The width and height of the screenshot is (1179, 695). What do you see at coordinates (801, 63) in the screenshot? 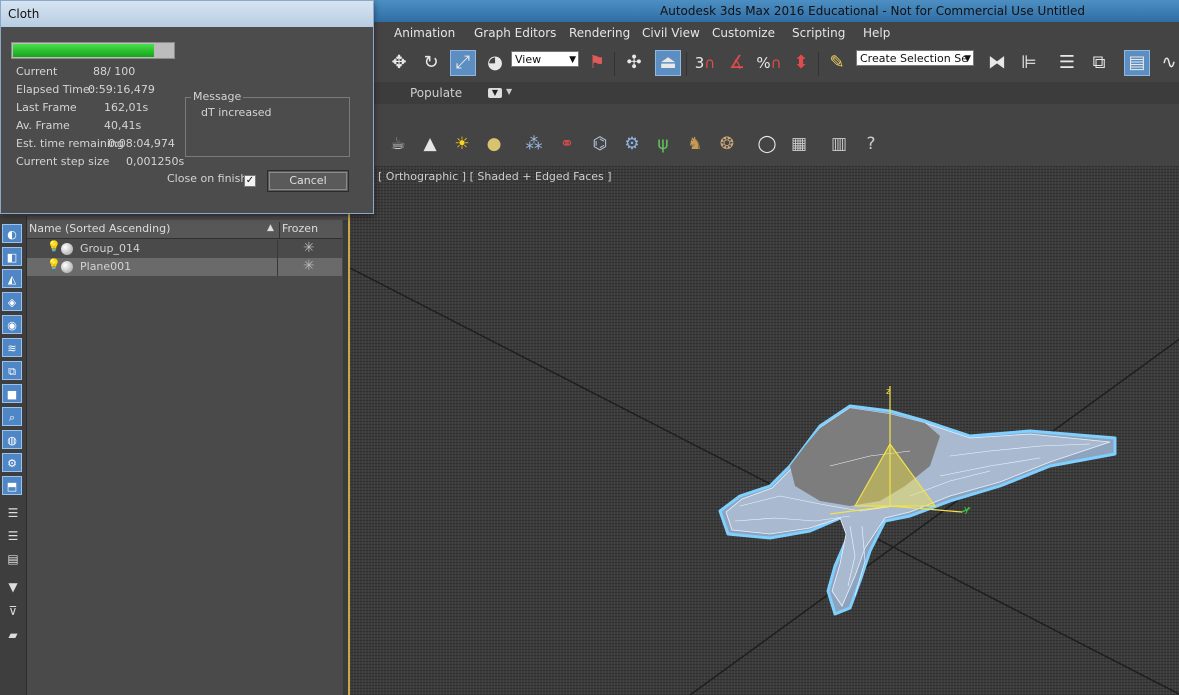
I see `spinner-snap-icon: ⬍` at bounding box center [801, 63].